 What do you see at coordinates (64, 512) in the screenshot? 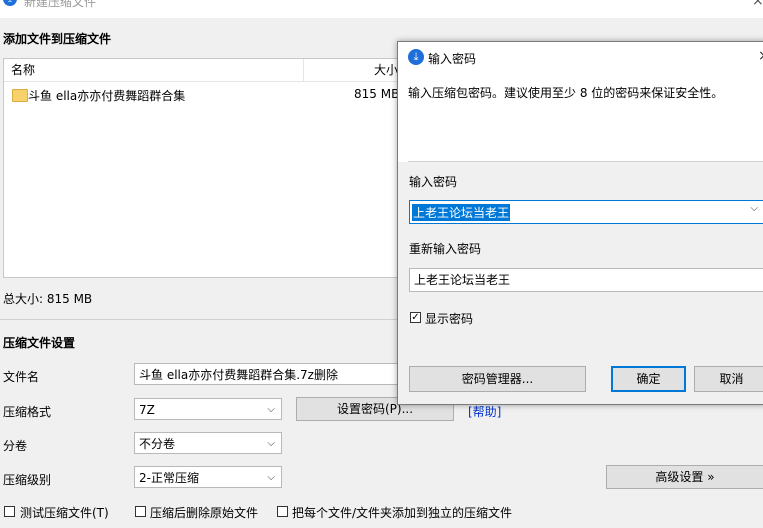
I see `test-archive-label: 测试压缩文件(T)` at bounding box center [64, 512].